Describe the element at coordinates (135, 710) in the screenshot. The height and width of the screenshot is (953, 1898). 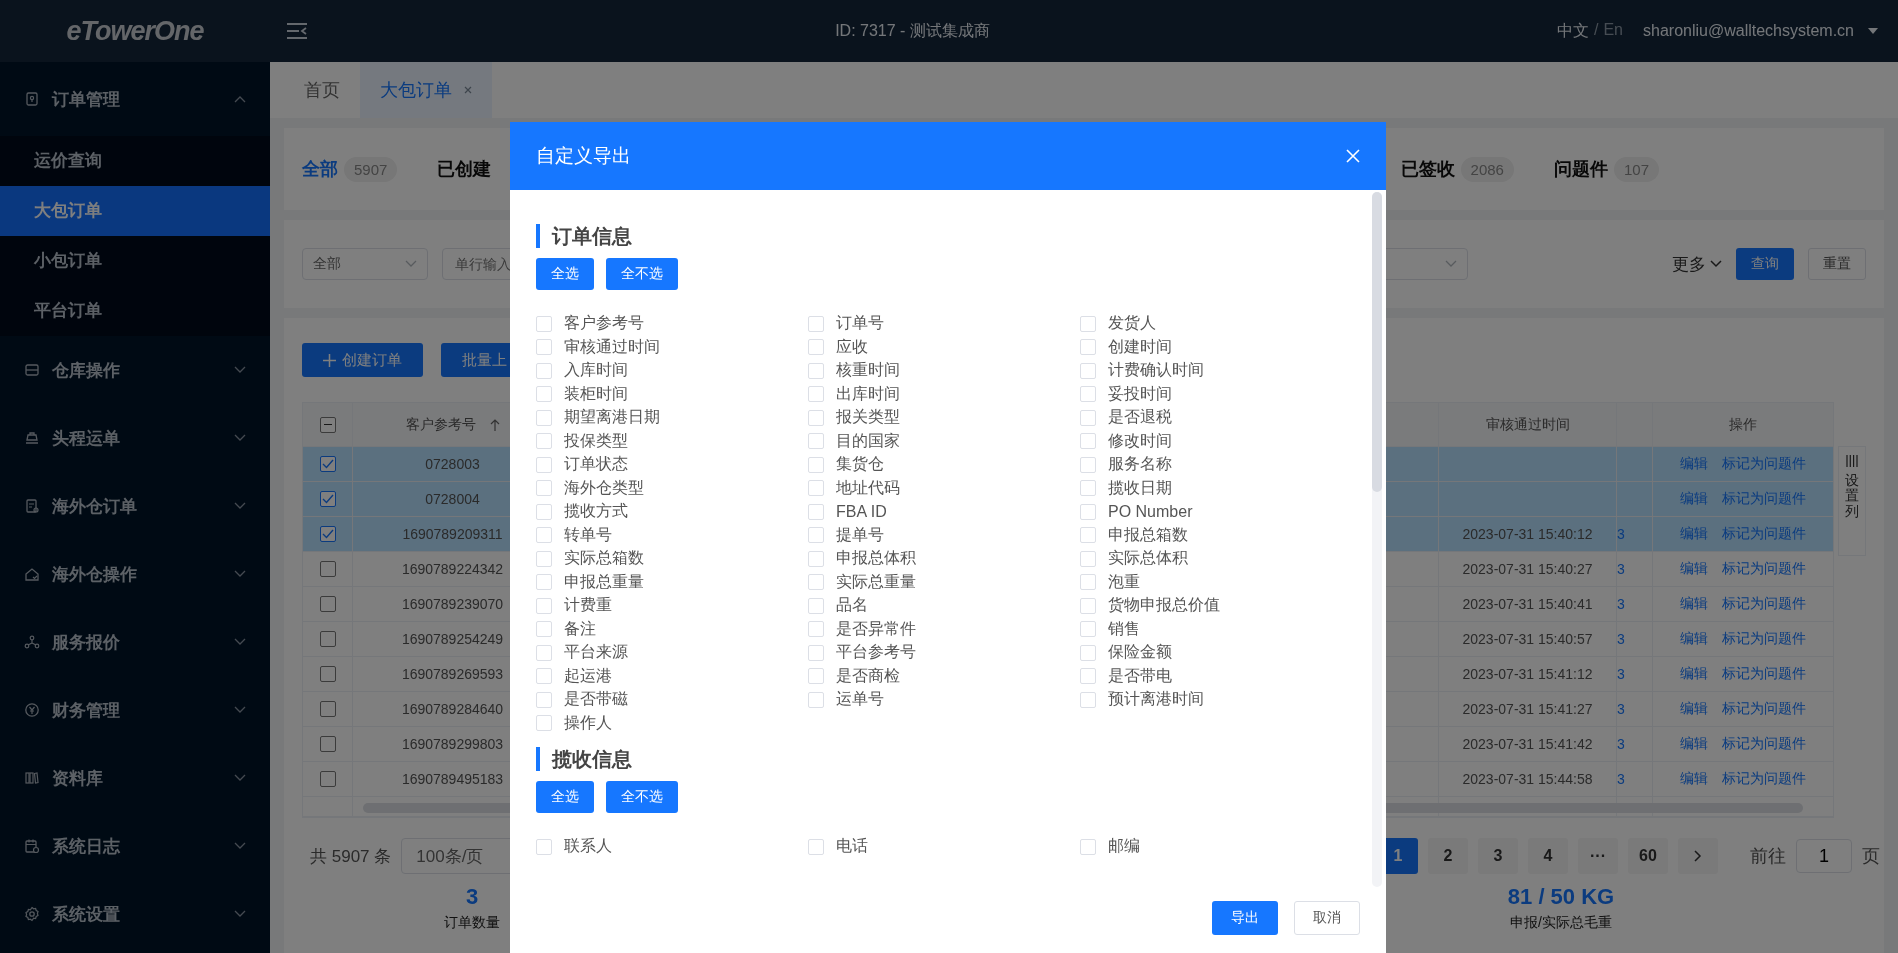
I see `sidebar-group: 财务管理` at that location.